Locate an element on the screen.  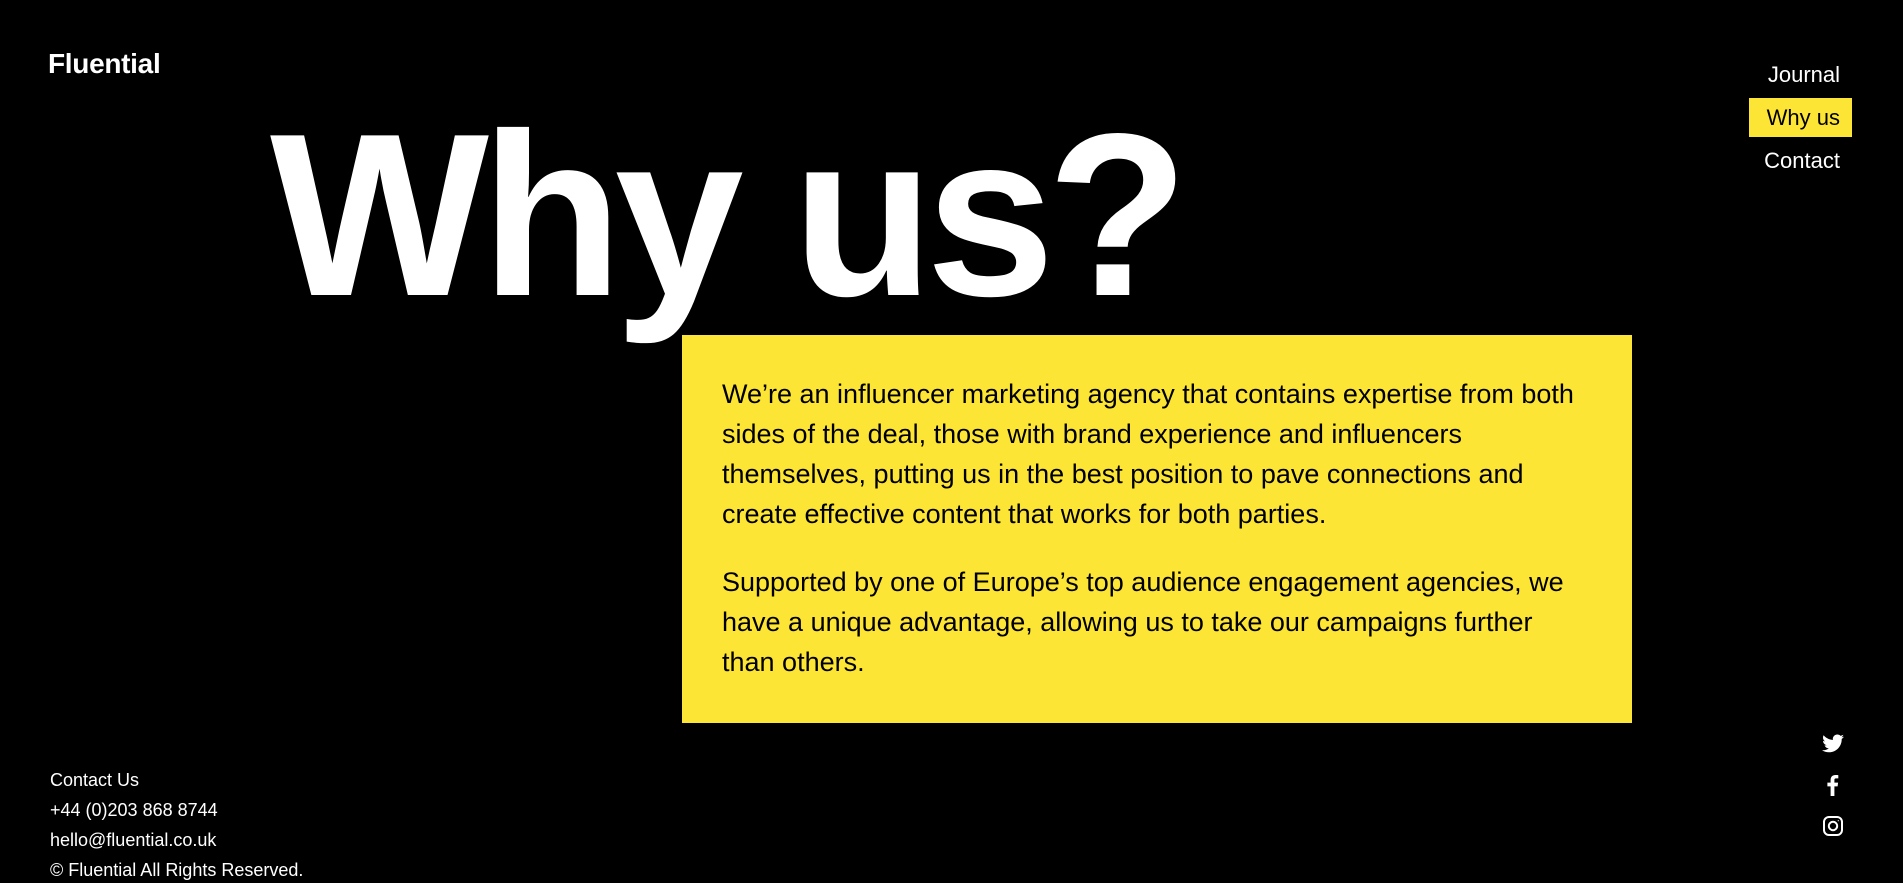
footer-phone: +44 (0)203 868 8744 is located at coordinates (176, 810).